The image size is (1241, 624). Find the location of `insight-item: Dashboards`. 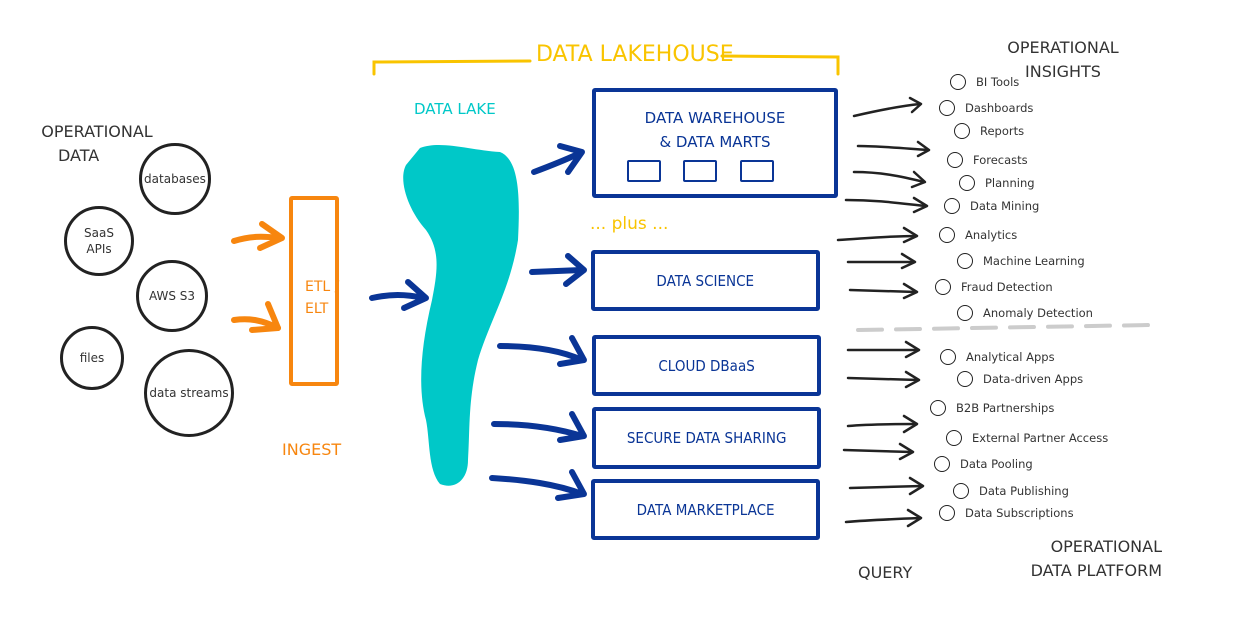

insight-item: Dashboards is located at coordinates (986, 108).